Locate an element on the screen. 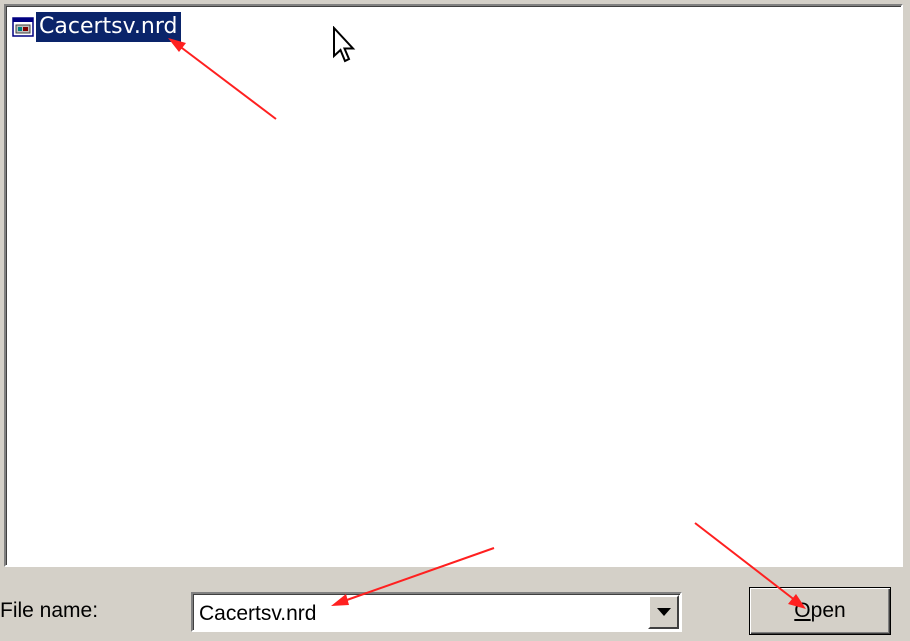 The height and width of the screenshot is (641, 910). file-list-item: Cacertsv.nrd is located at coordinates (96, 27).